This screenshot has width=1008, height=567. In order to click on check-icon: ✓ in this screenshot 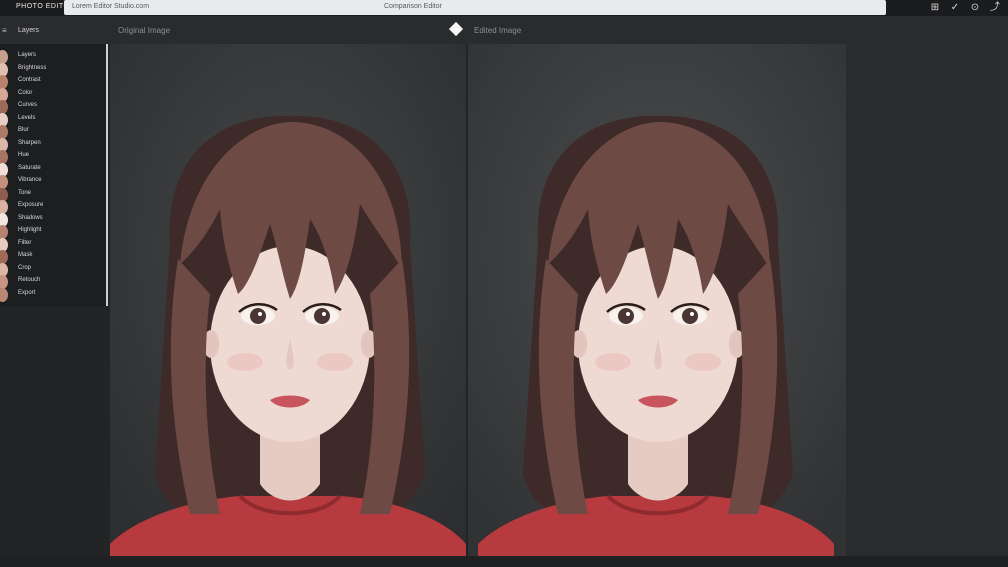, I will do `click(955, 8)`.